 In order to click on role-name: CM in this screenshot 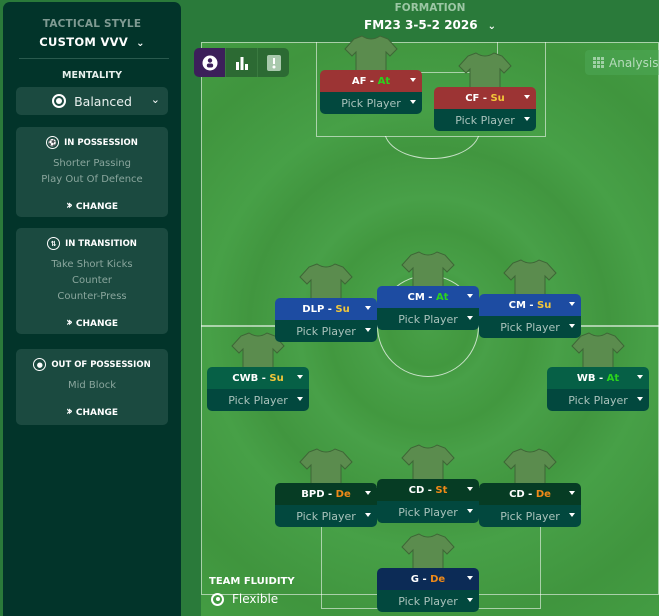, I will do `click(517, 305)`.